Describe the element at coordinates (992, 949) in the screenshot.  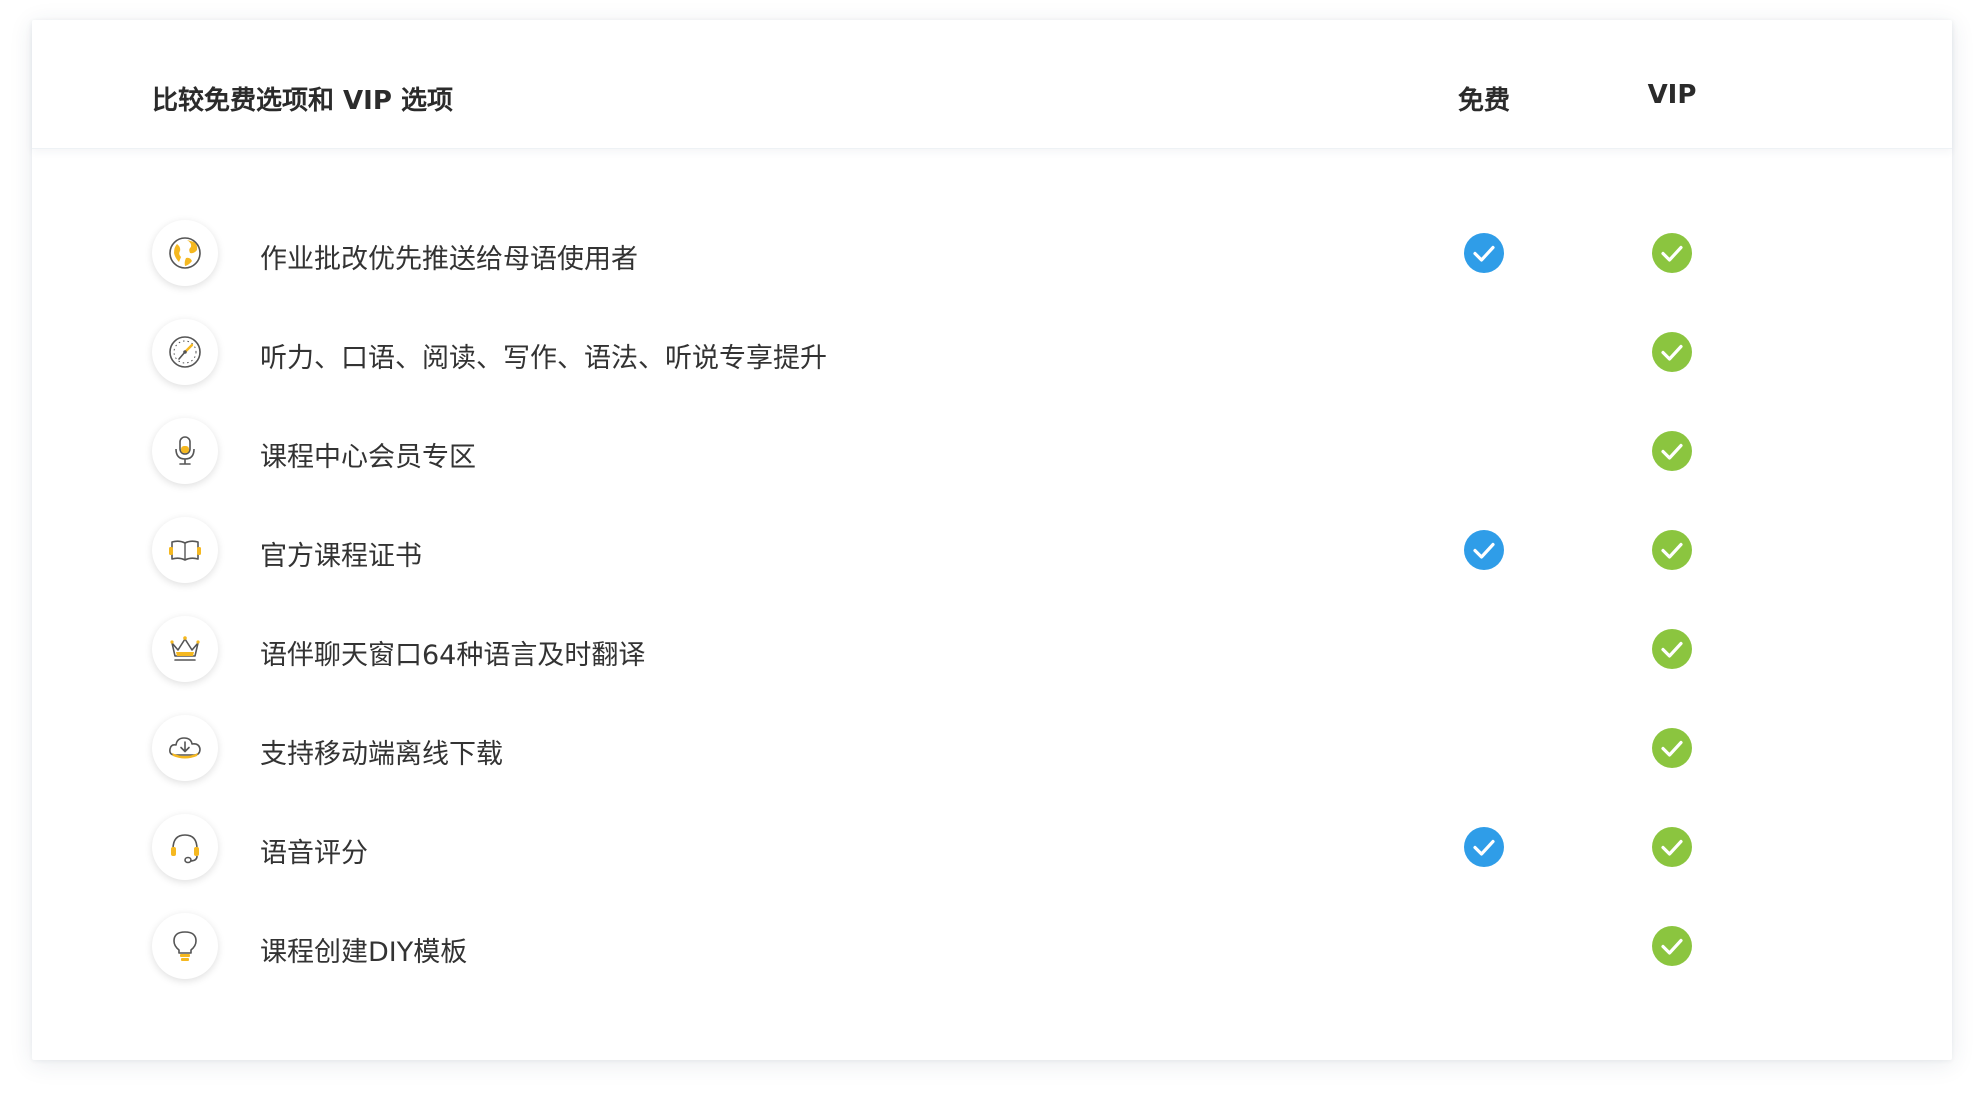
I see `feature-row: 课程创建DIY模板` at that location.